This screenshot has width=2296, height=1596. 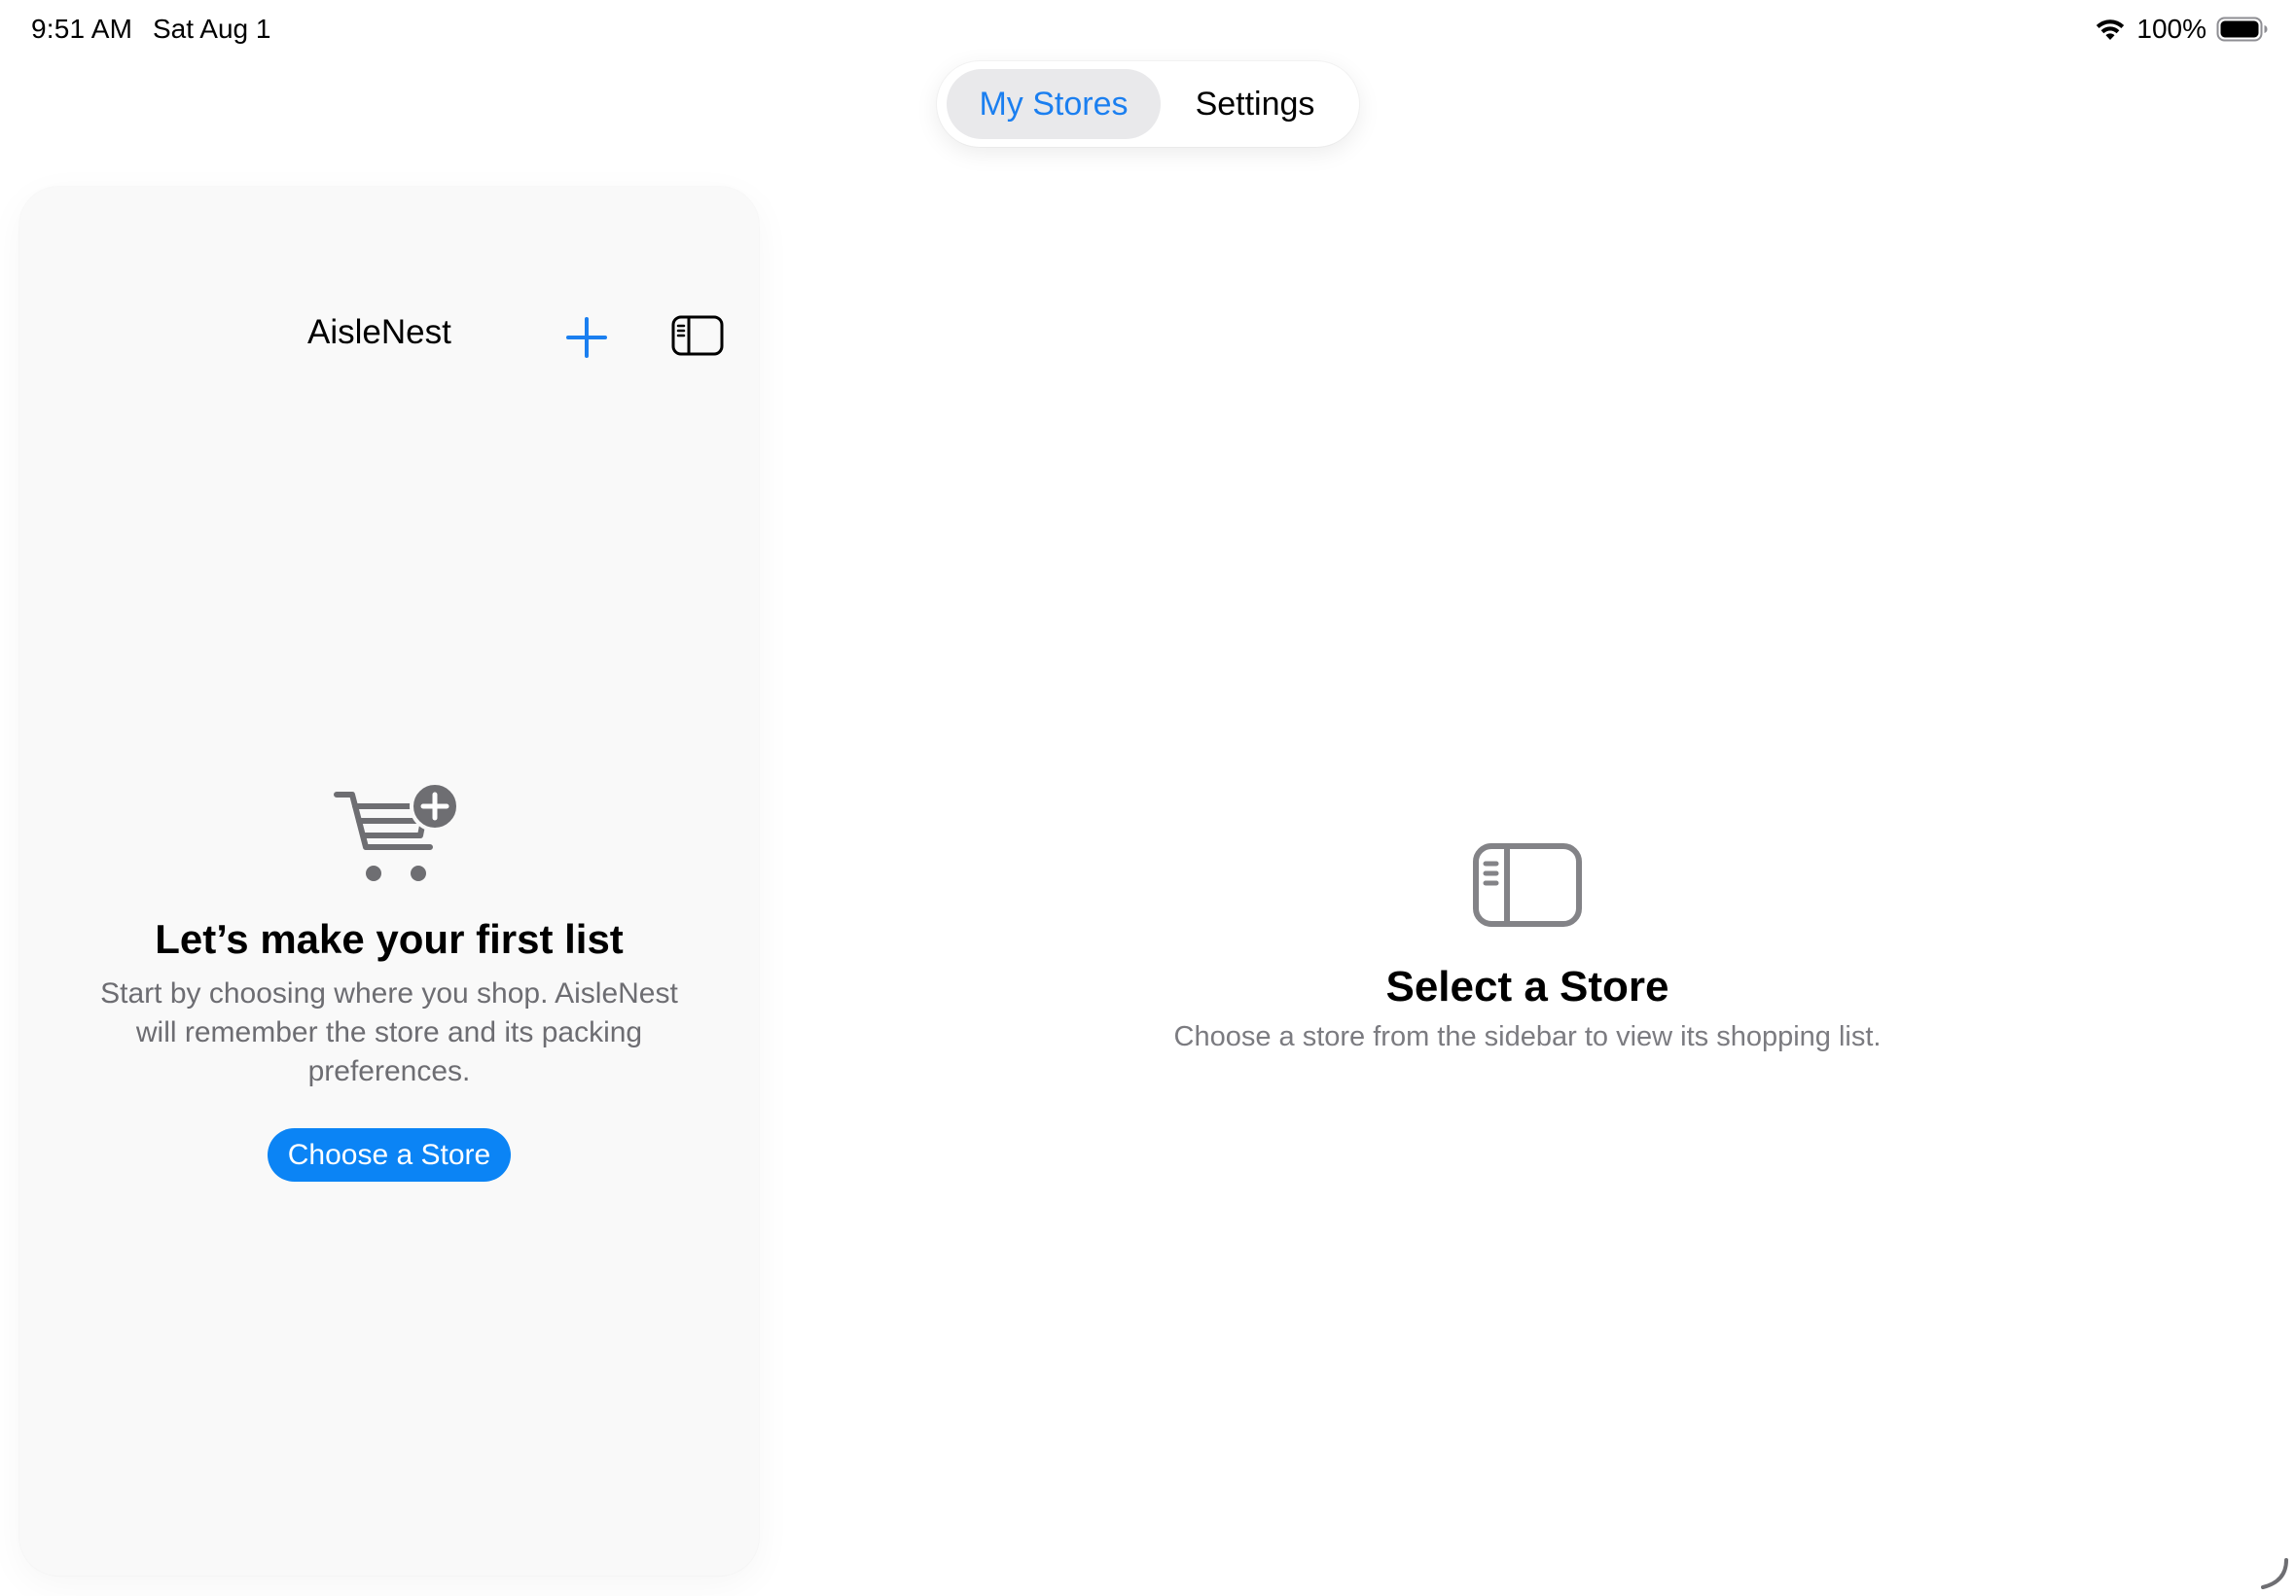 I want to click on battery-icon, so click(x=2242, y=29).